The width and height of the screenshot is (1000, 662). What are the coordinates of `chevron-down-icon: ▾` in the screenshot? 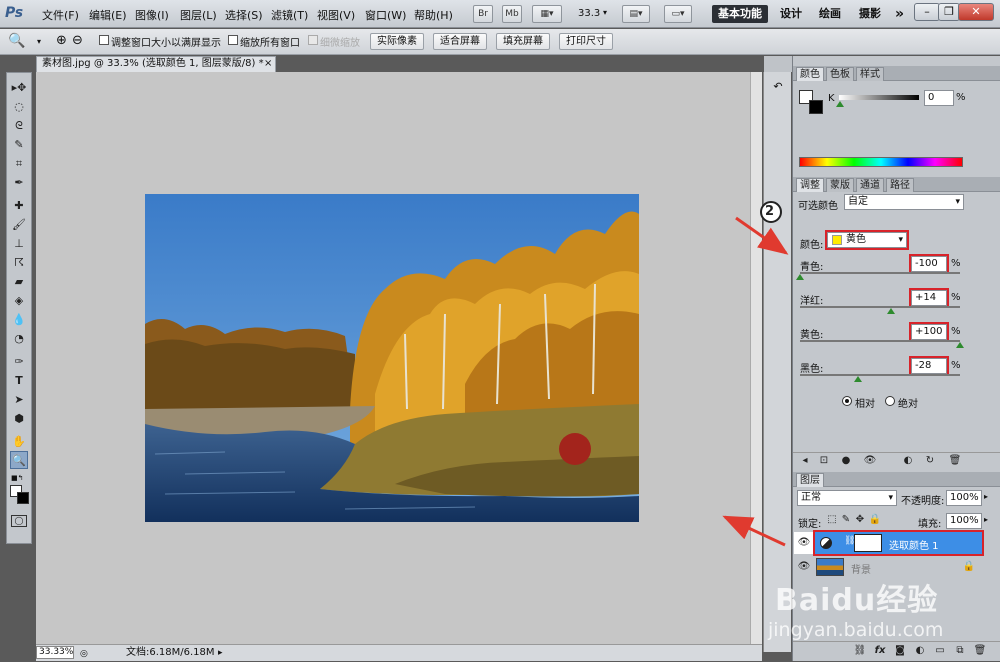 It's located at (39, 41).